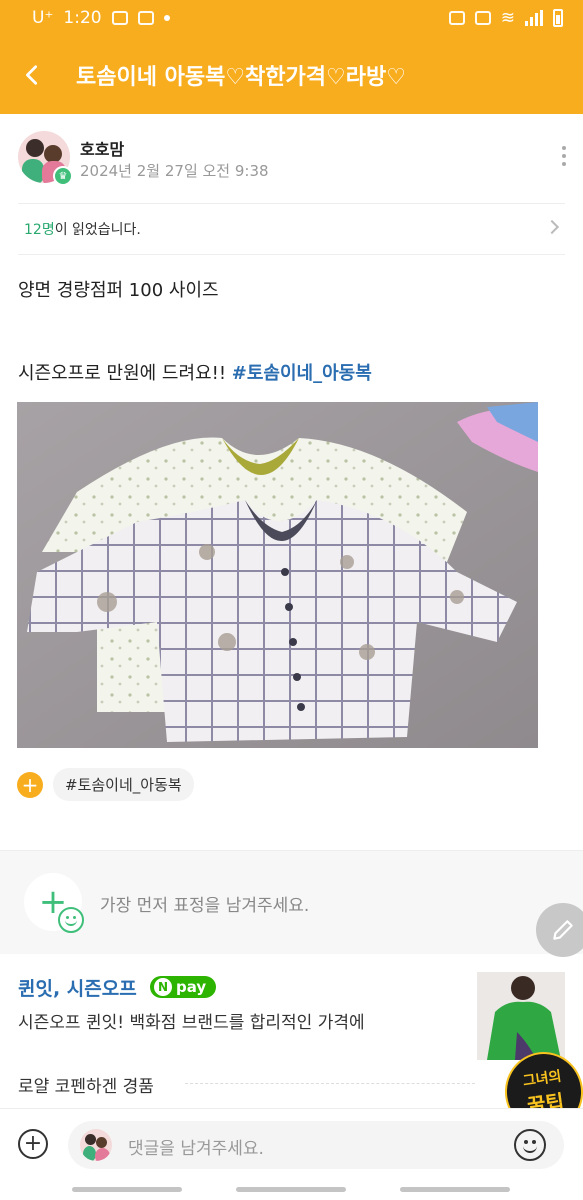  I want to click on npay-label: pay, so click(191, 987).